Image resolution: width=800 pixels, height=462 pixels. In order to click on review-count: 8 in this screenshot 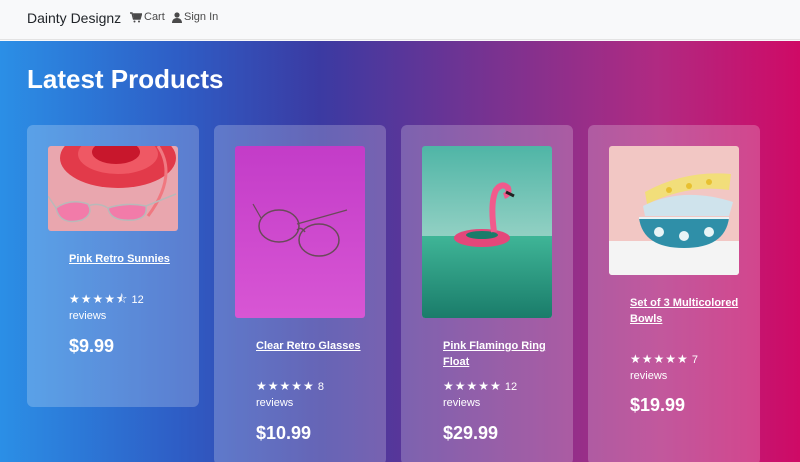, I will do `click(320, 387)`.